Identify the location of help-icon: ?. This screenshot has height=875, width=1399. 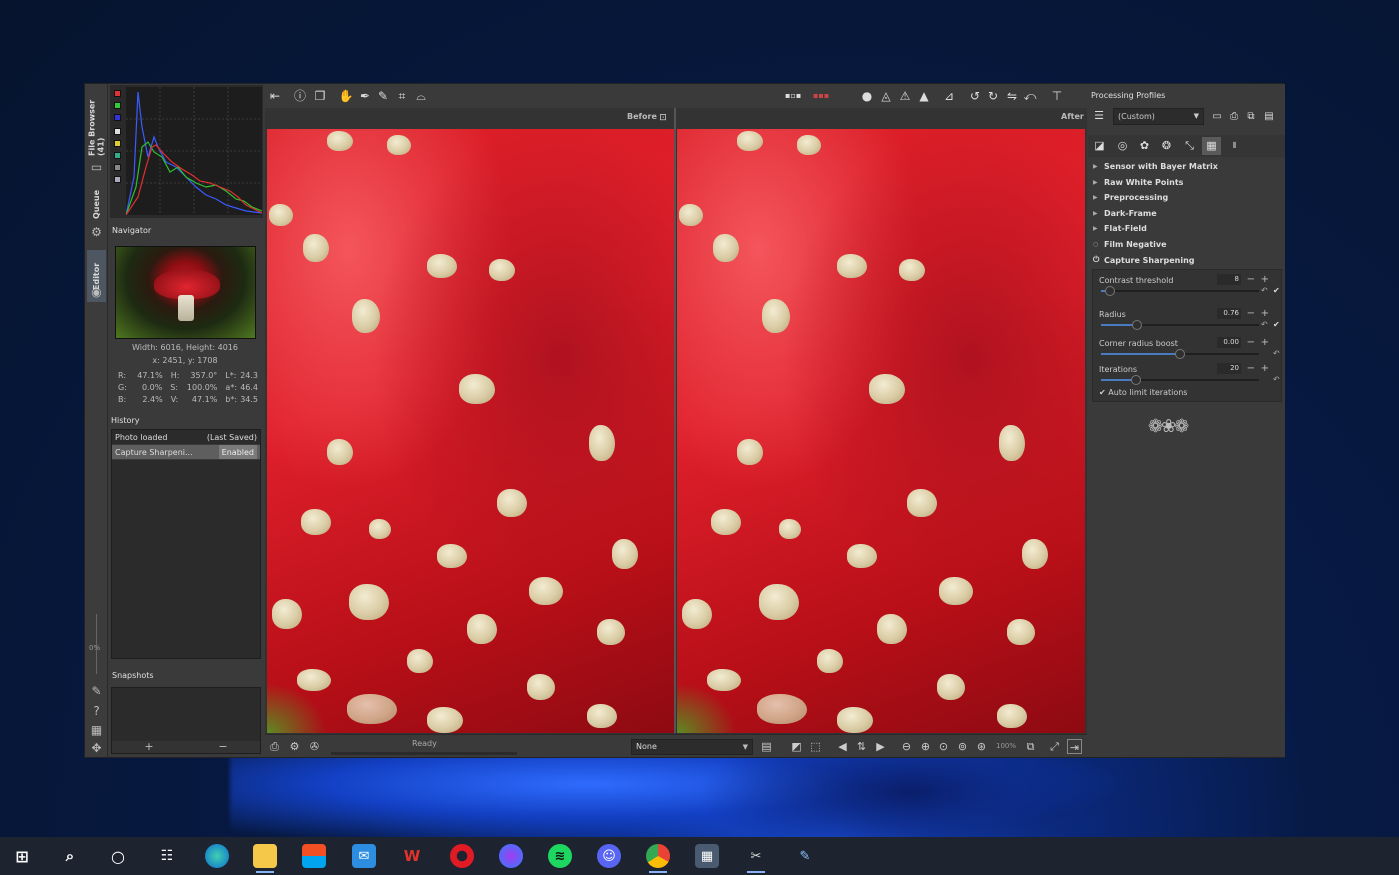
(96, 711).